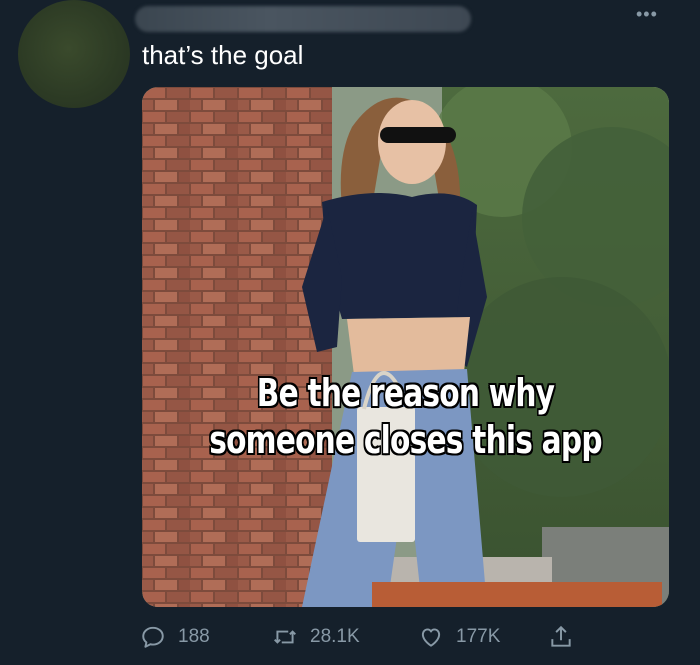 The width and height of the screenshot is (700, 665). I want to click on share-button, so click(561, 637).